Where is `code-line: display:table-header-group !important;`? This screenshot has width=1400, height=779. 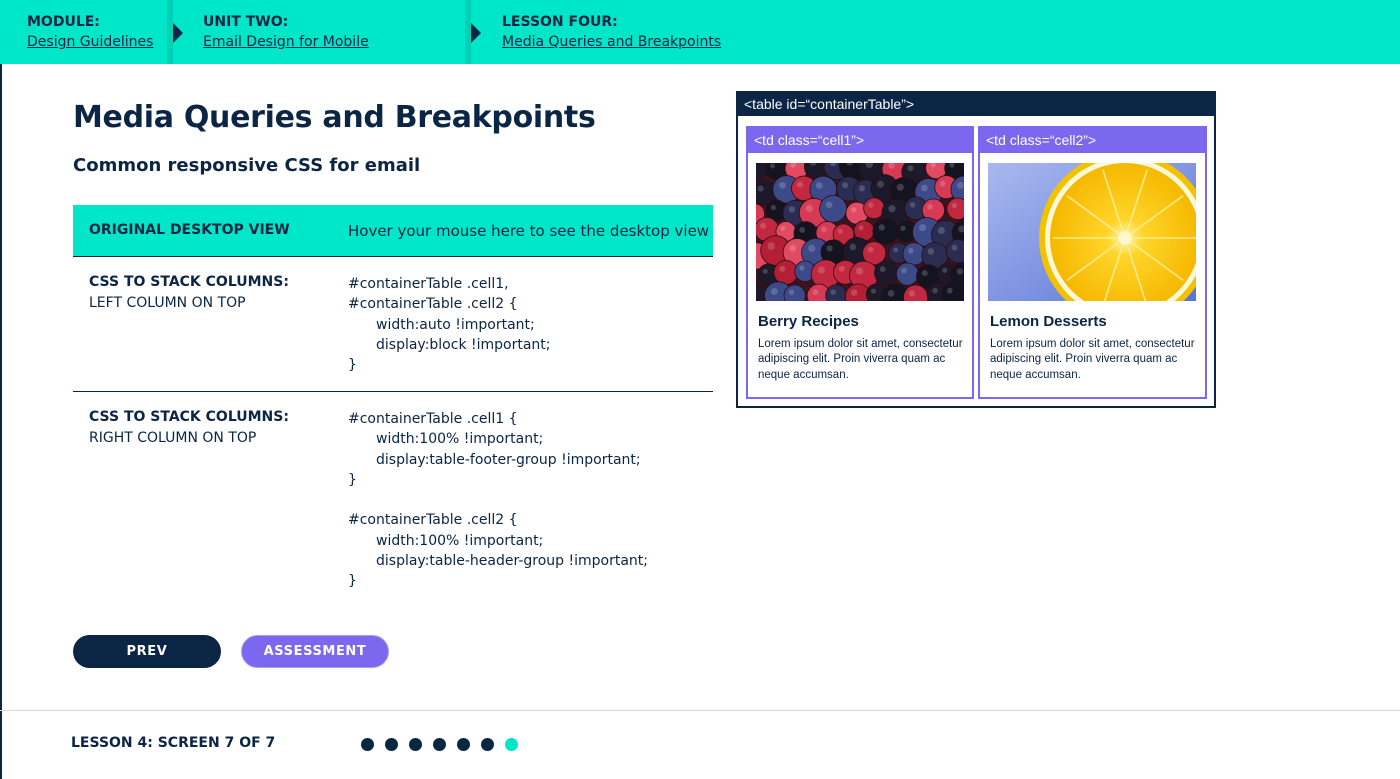
code-line: display:table-header-group !important; is located at coordinates (512, 561).